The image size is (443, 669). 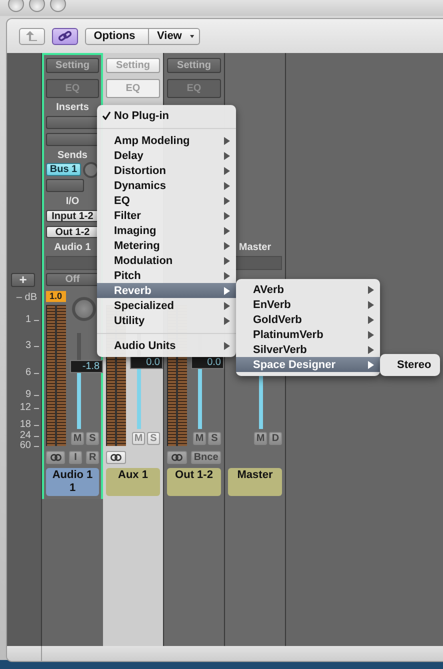 I want to click on section-label: Sends, so click(x=72, y=155).